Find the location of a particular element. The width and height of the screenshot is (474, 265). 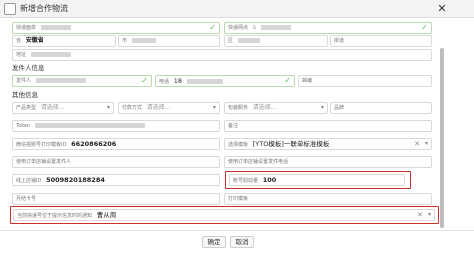

scrollbar is located at coordinates (442, 138).